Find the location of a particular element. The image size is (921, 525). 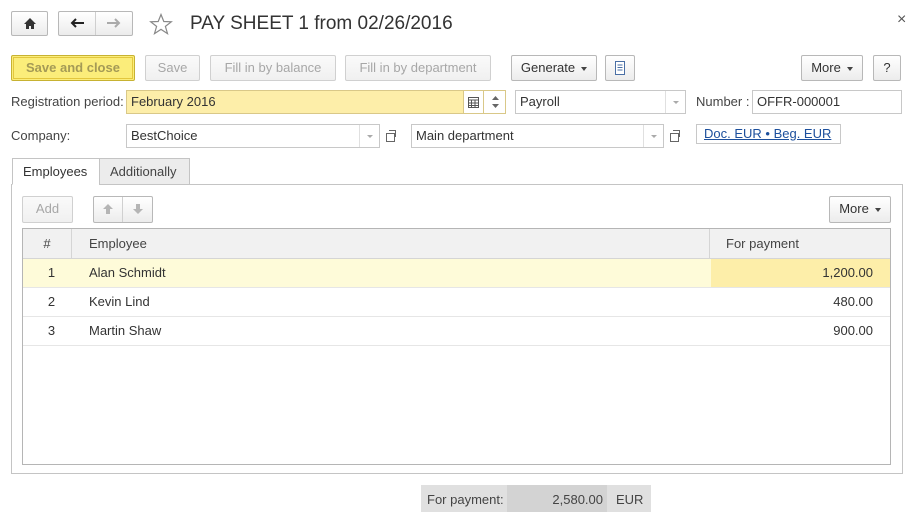

column-header-employee: Employee is located at coordinates (391, 244).